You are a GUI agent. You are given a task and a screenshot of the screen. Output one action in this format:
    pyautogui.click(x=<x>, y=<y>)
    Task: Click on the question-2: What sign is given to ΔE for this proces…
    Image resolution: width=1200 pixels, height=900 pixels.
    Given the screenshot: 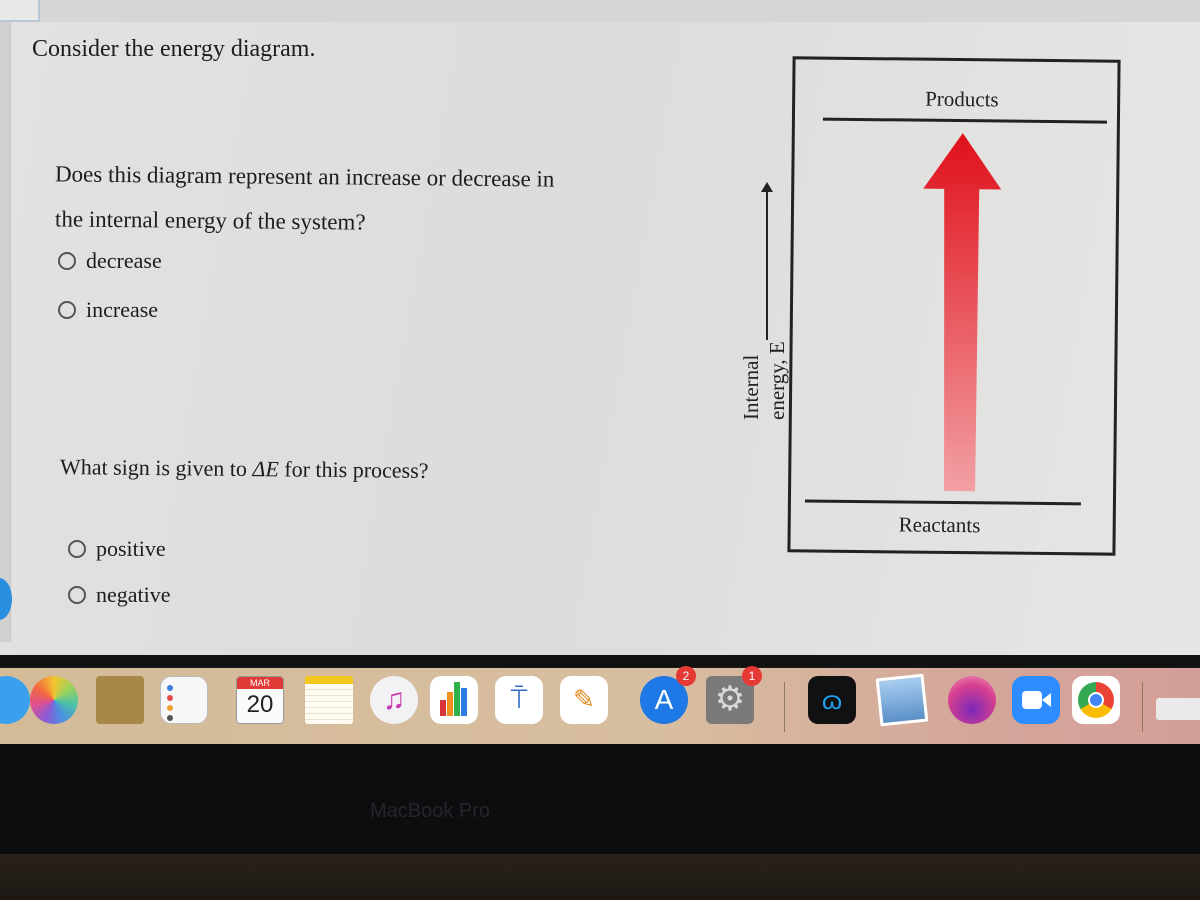 What is the action you would take?
    pyautogui.click(x=244, y=469)
    